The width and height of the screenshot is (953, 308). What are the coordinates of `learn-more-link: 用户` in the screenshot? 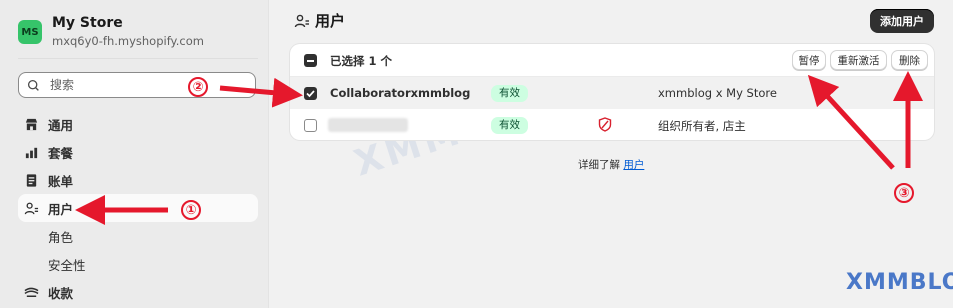 It's located at (633, 165).